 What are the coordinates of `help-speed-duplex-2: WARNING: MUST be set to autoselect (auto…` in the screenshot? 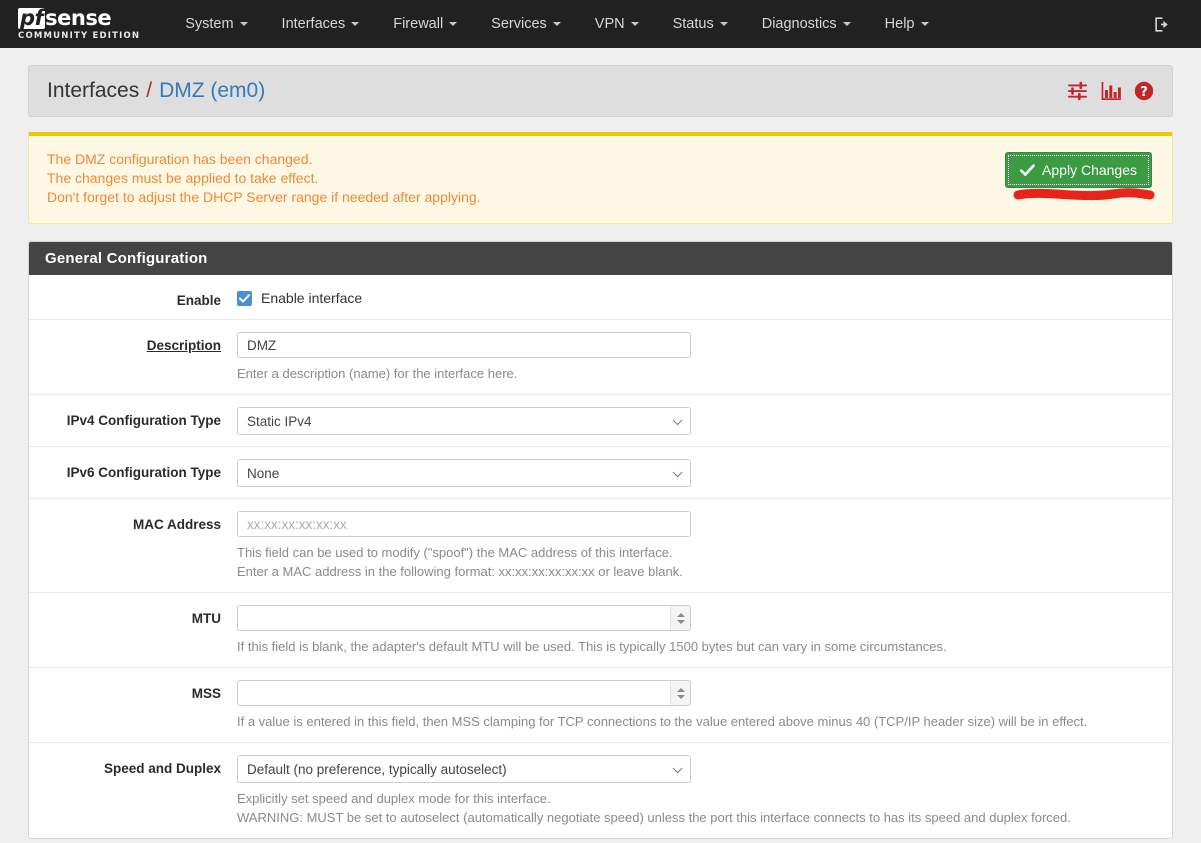 It's located at (654, 817).